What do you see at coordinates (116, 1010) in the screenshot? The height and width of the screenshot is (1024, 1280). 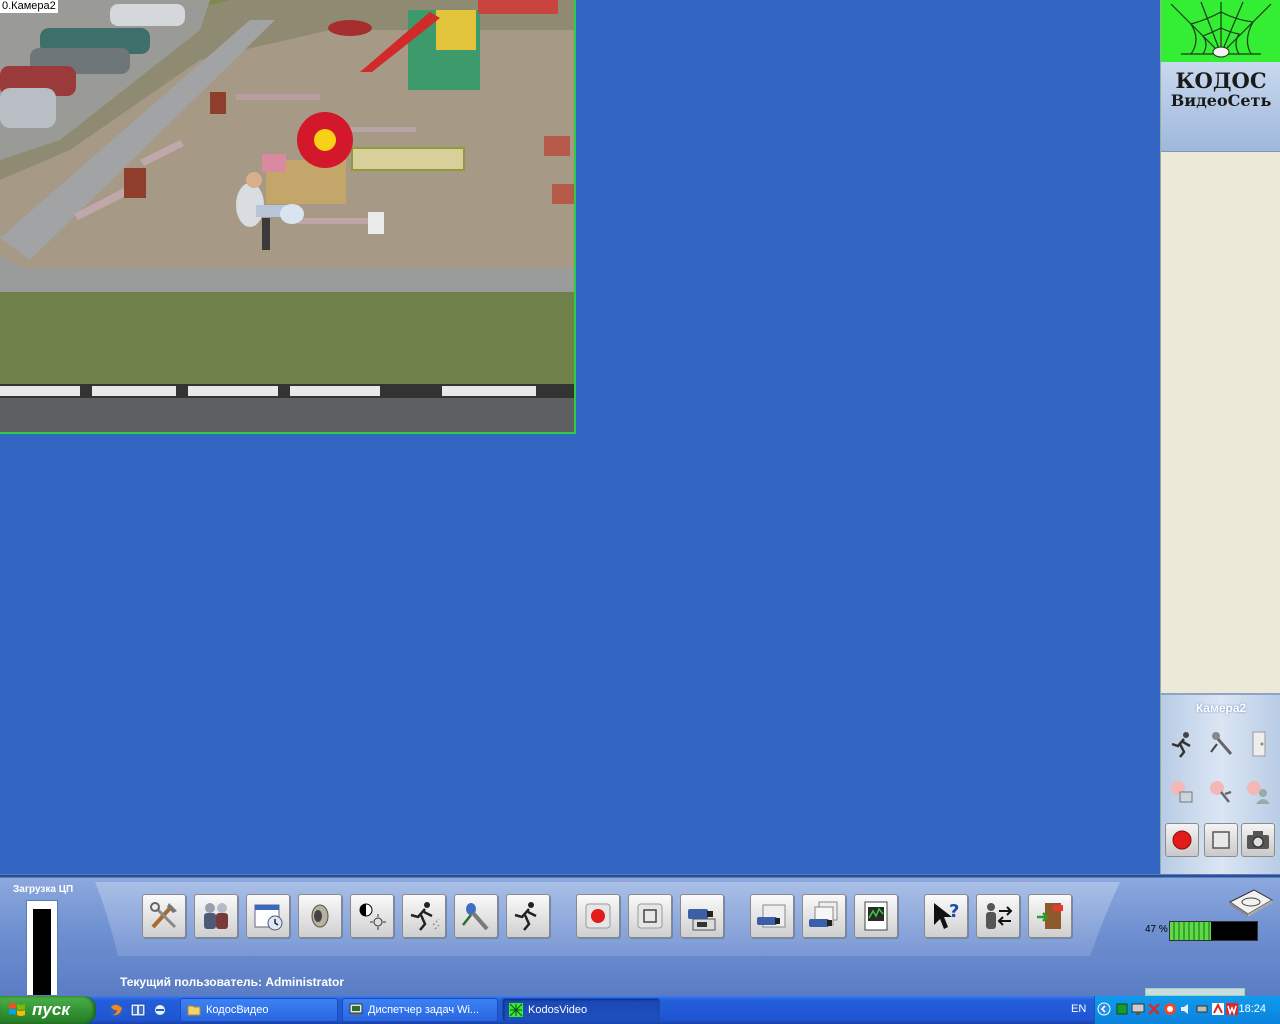 I see `firefox-icon` at bounding box center [116, 1010].